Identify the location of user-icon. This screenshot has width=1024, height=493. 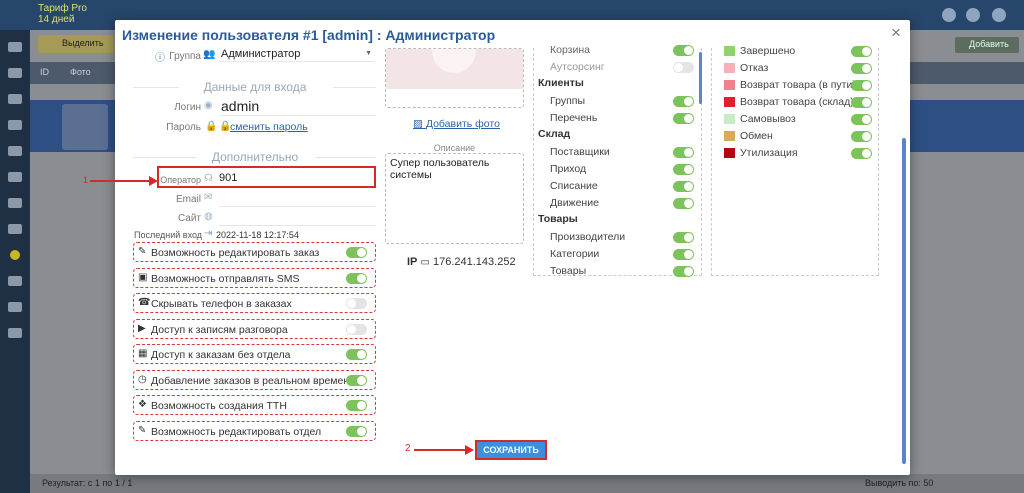
(949, 15).